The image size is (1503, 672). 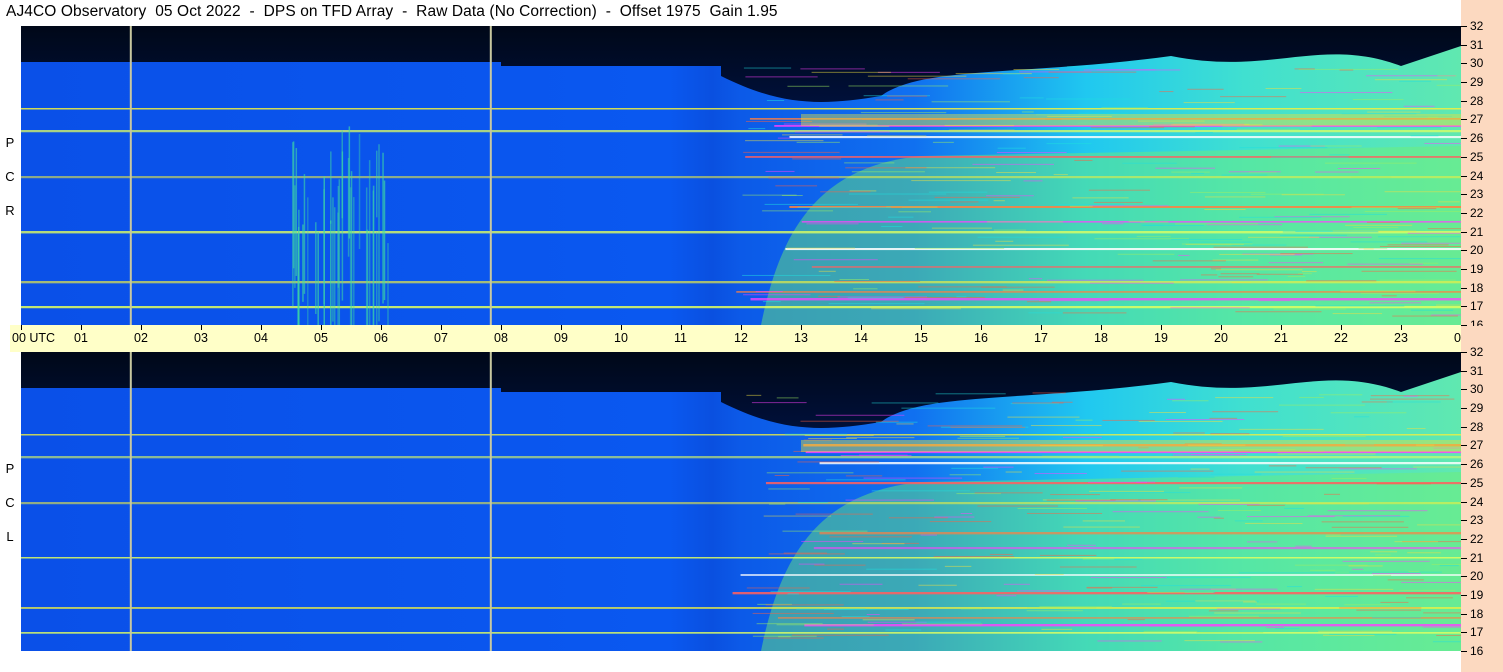 What do you see at coordinates (1477, 119) in the screenshot?
I see `freq-tick-label: 27` at bounding box center [1477, 119].